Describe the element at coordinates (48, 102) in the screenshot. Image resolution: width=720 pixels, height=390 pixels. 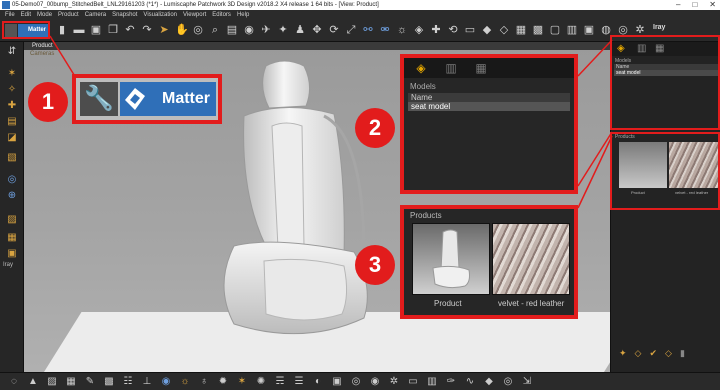
I see `callout-badge-1: 1` at that location.